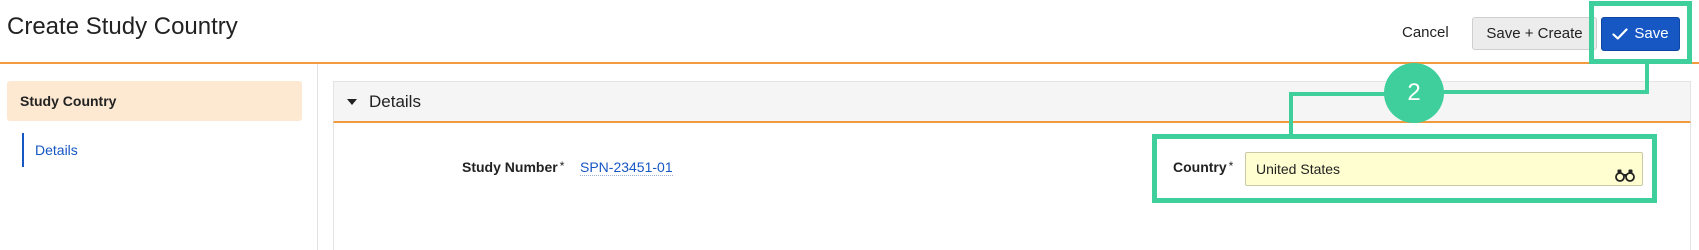 Image resolution: width=1699 pixels, height=250 pixels. I want to click on save-highlight-frame, so click(1640, 32).